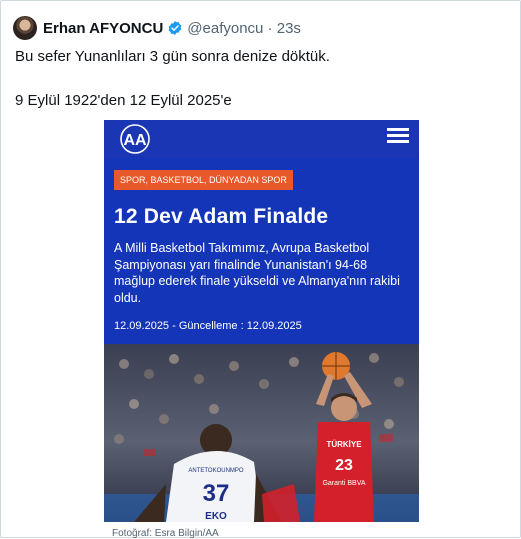  I want to click on verified-badge-icon, so click(175, 28).